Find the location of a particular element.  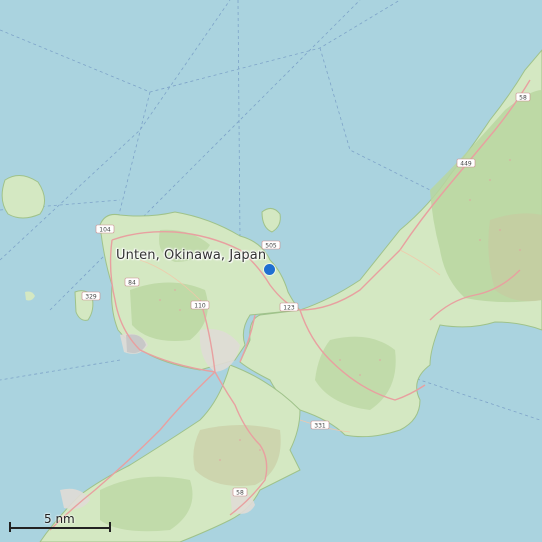

road-ref-58-b-label: 58 is located at coordinates (240, 493).